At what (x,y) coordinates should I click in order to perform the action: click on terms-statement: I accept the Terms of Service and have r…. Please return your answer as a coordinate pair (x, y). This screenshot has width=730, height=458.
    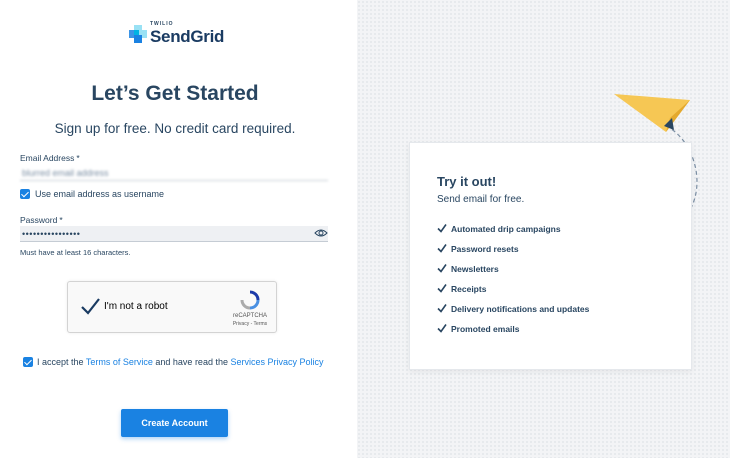
    Looking at the image, I should click on (180, 362).